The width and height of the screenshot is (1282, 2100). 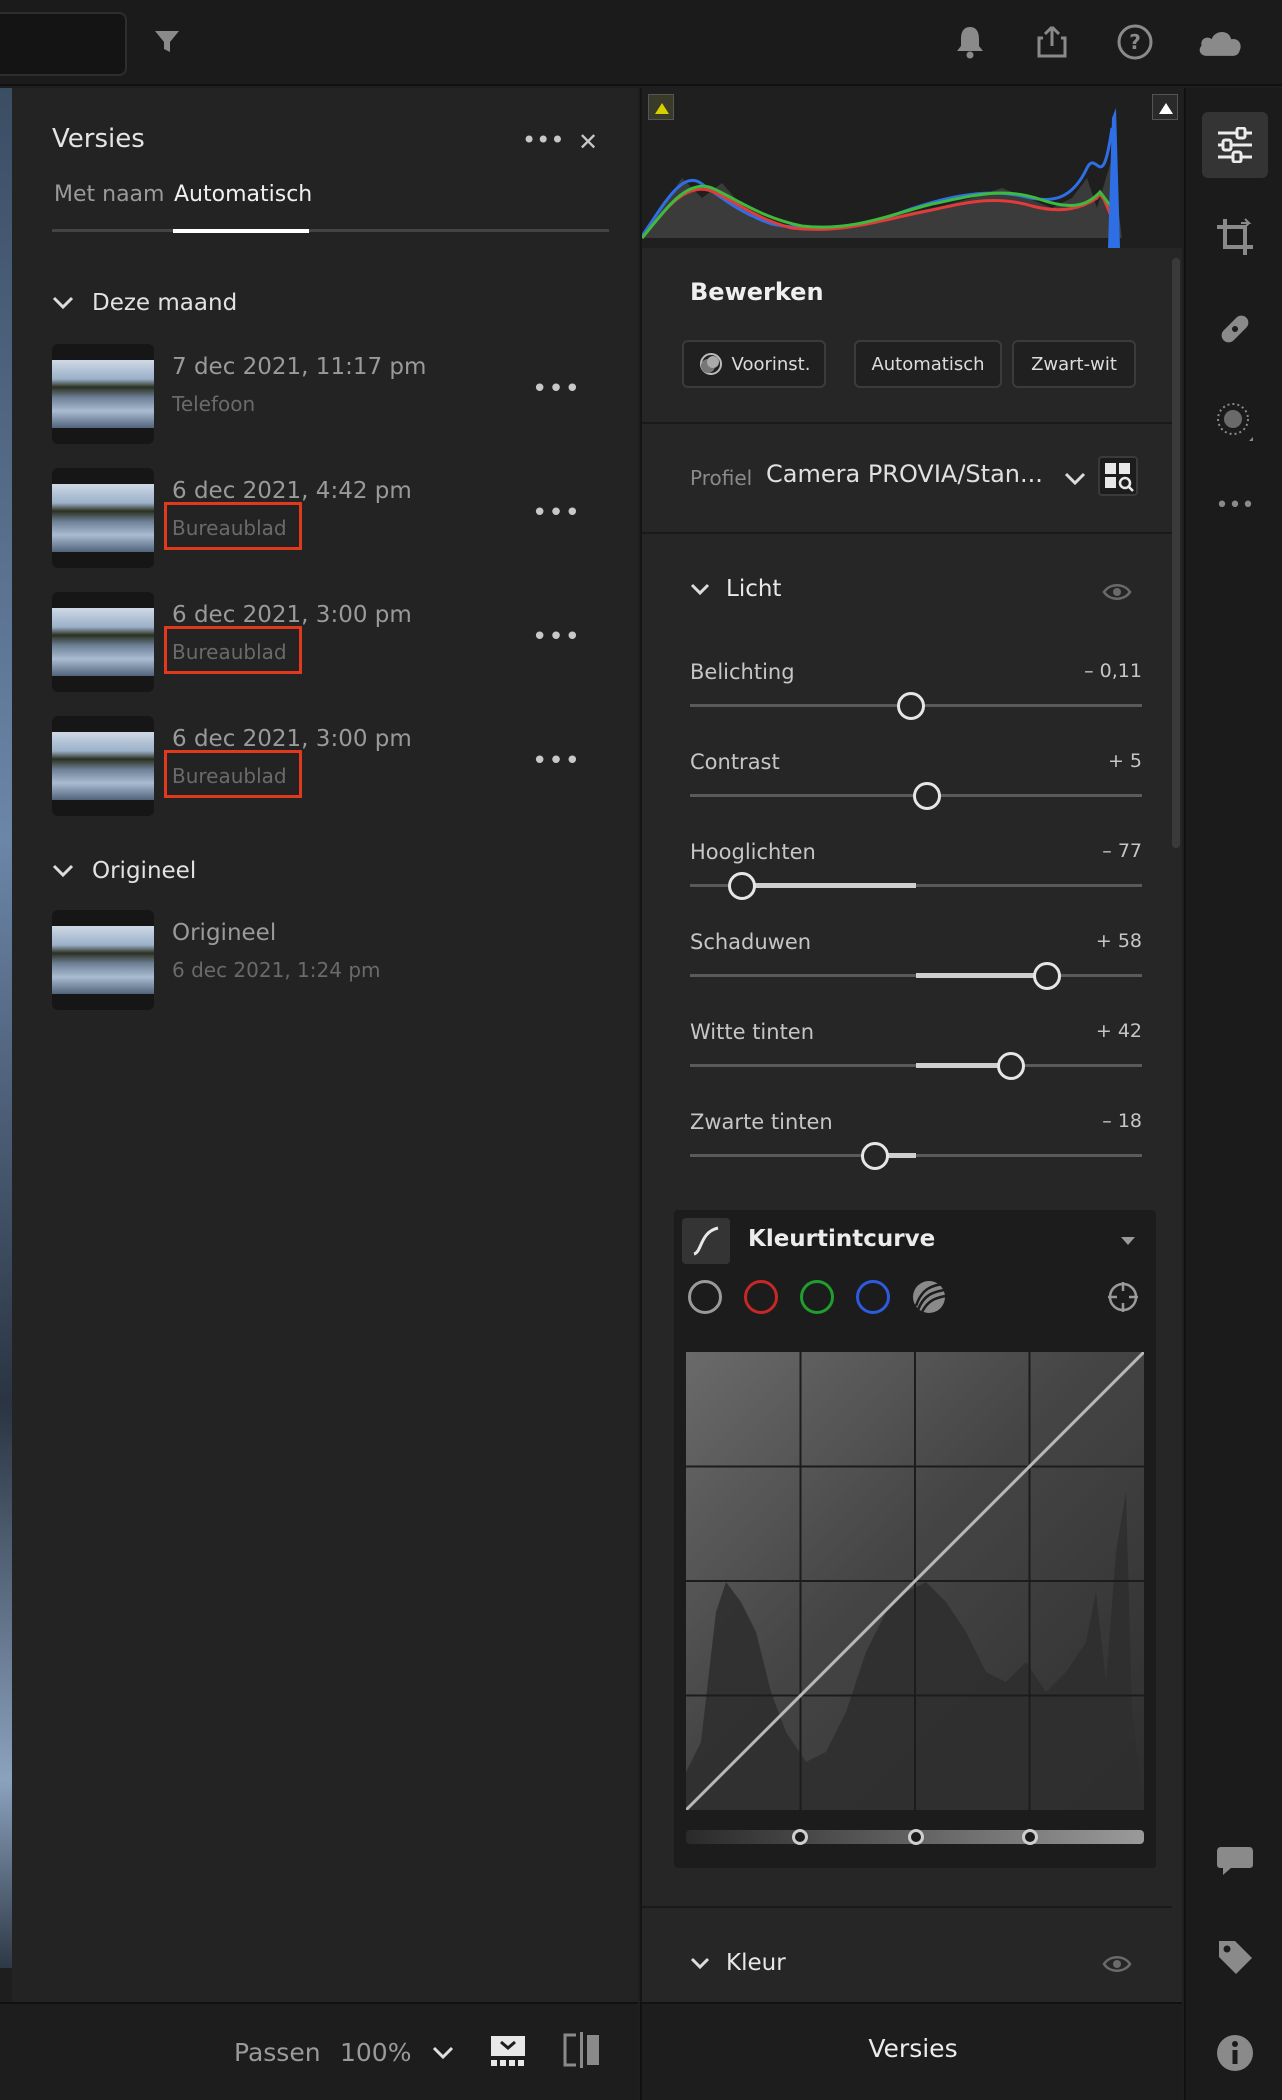 What do you see at coordinates (292, 615) in the screenshot?
I see `version-date: 6 dec 2021, 3:00 pm` at bounding box center [292, 615].